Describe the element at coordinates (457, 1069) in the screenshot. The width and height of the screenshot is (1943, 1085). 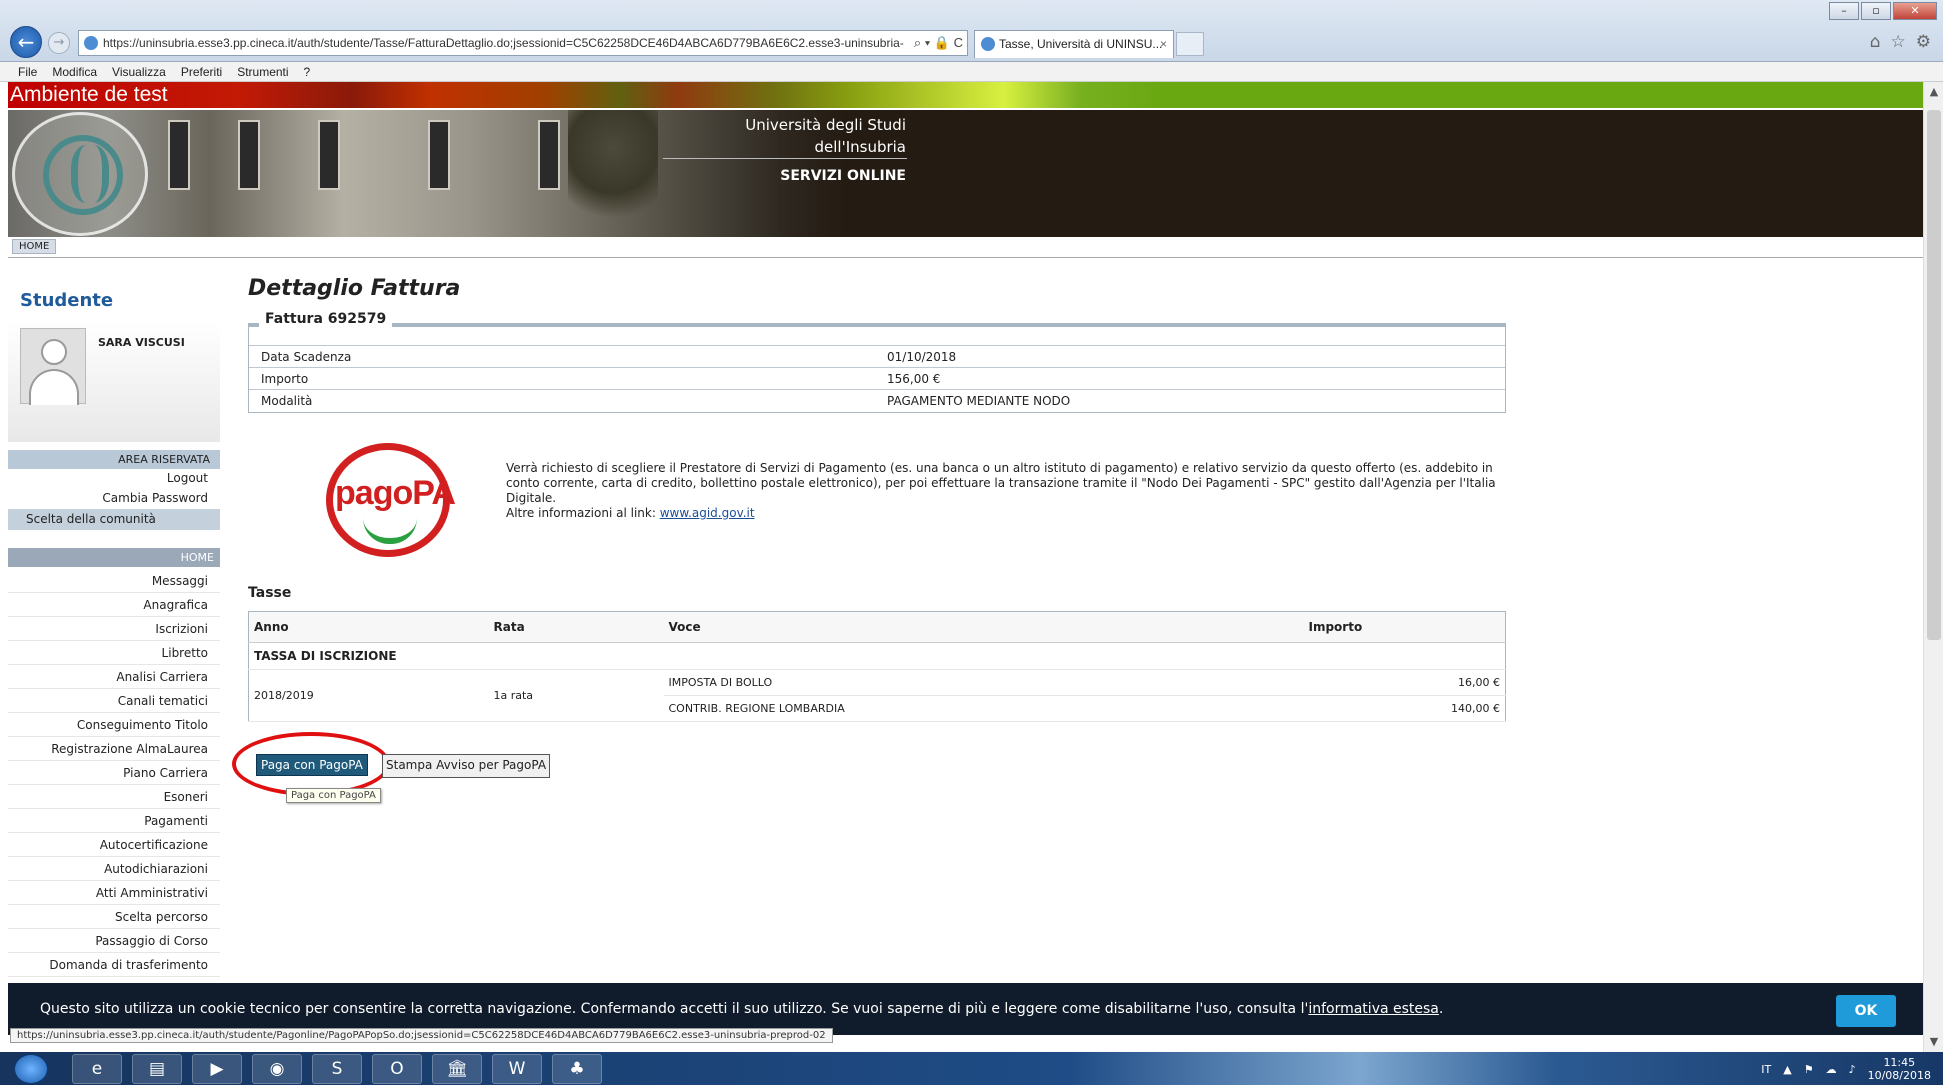
I see `bank-app-icon: 🏛` at that location.